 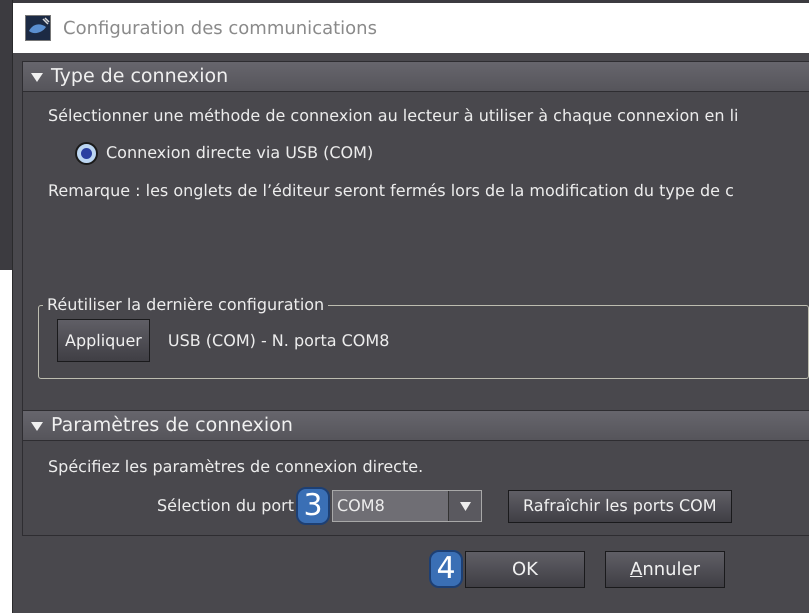 I want to click on app-icon, so click(x=38, y=28).